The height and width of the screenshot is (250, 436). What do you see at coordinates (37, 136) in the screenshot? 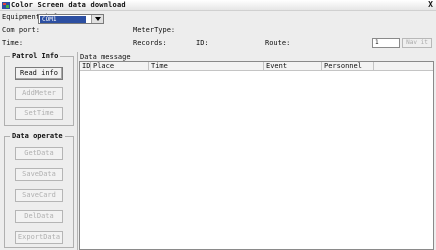
I see `data-operate-title: Data operate` at bounding box center [37, 136].